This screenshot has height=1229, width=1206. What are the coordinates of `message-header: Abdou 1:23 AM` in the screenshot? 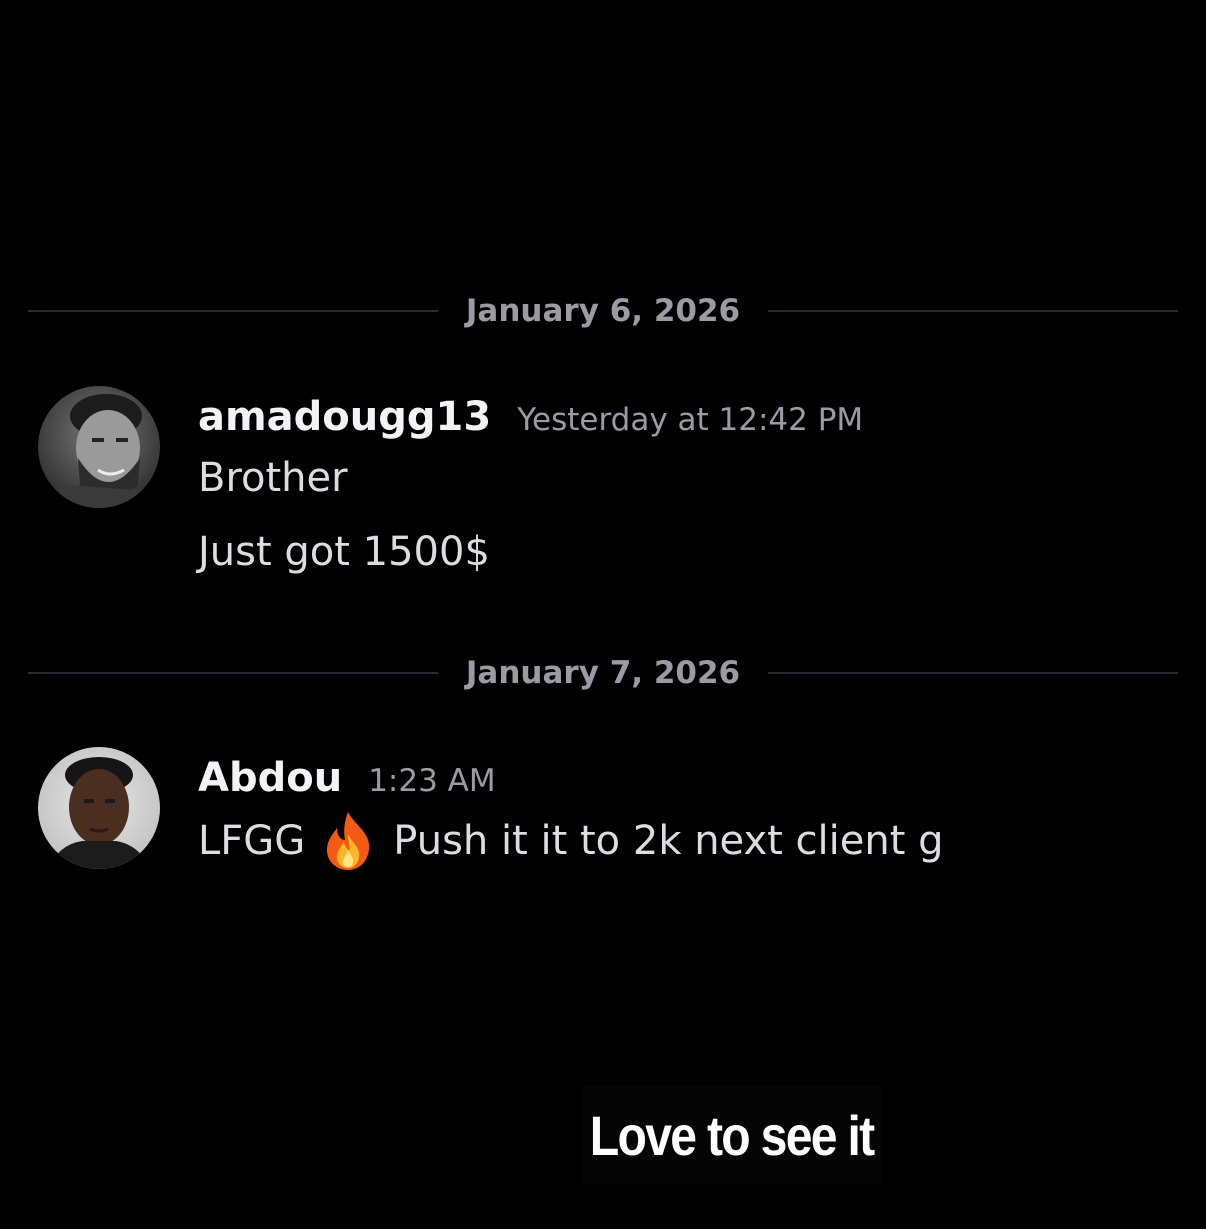 It's located at (683, 780).